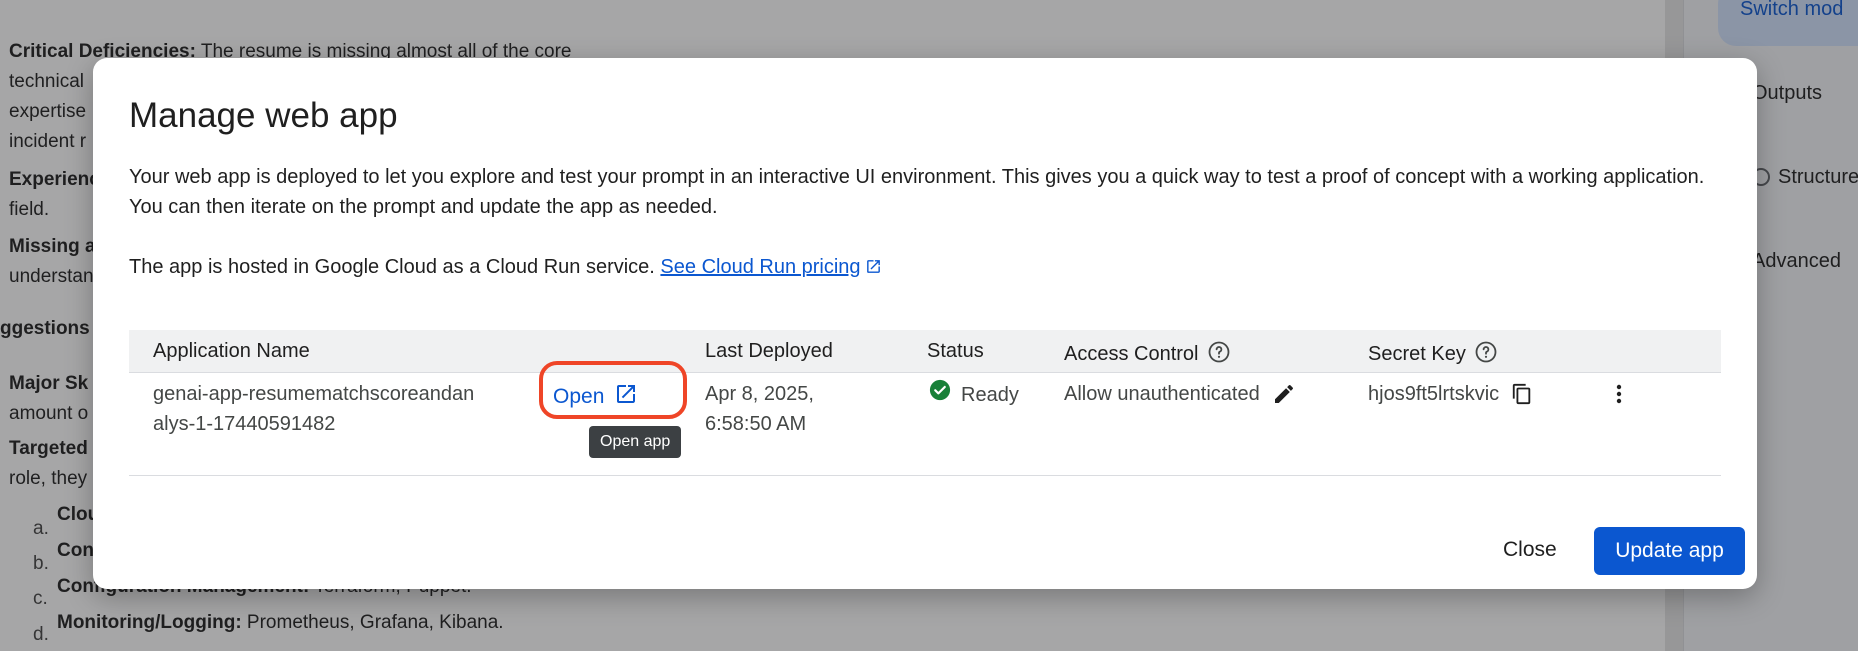 This screenshot has height=651, width=1858. What do you see at coordinates (1619, 394) in the screenshot?
I see `more-vert-icon` at bounding box center [1619, 394].